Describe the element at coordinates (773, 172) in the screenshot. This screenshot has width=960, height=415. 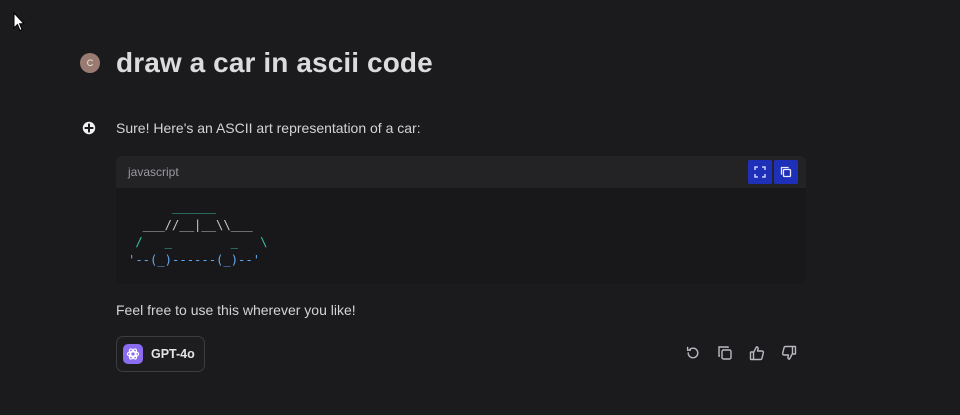
I see `code-block-actions` at that location.